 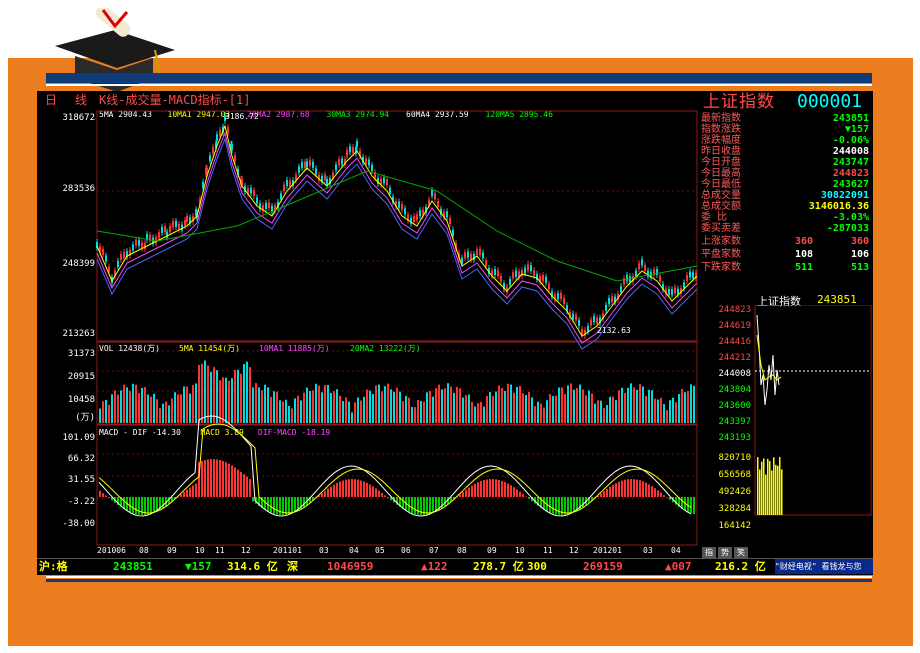 I want to click on panel-tab: 指, so click(x=709, y=552).